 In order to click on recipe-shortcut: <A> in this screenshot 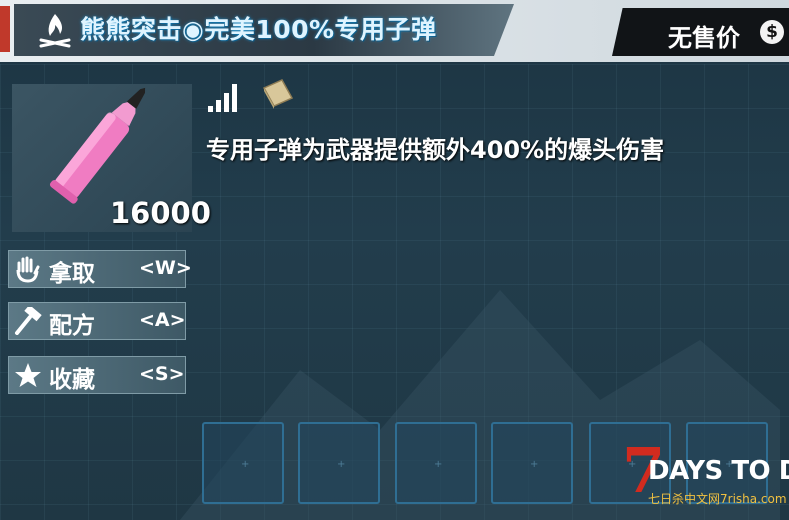, I will do `click(162, 320)`.